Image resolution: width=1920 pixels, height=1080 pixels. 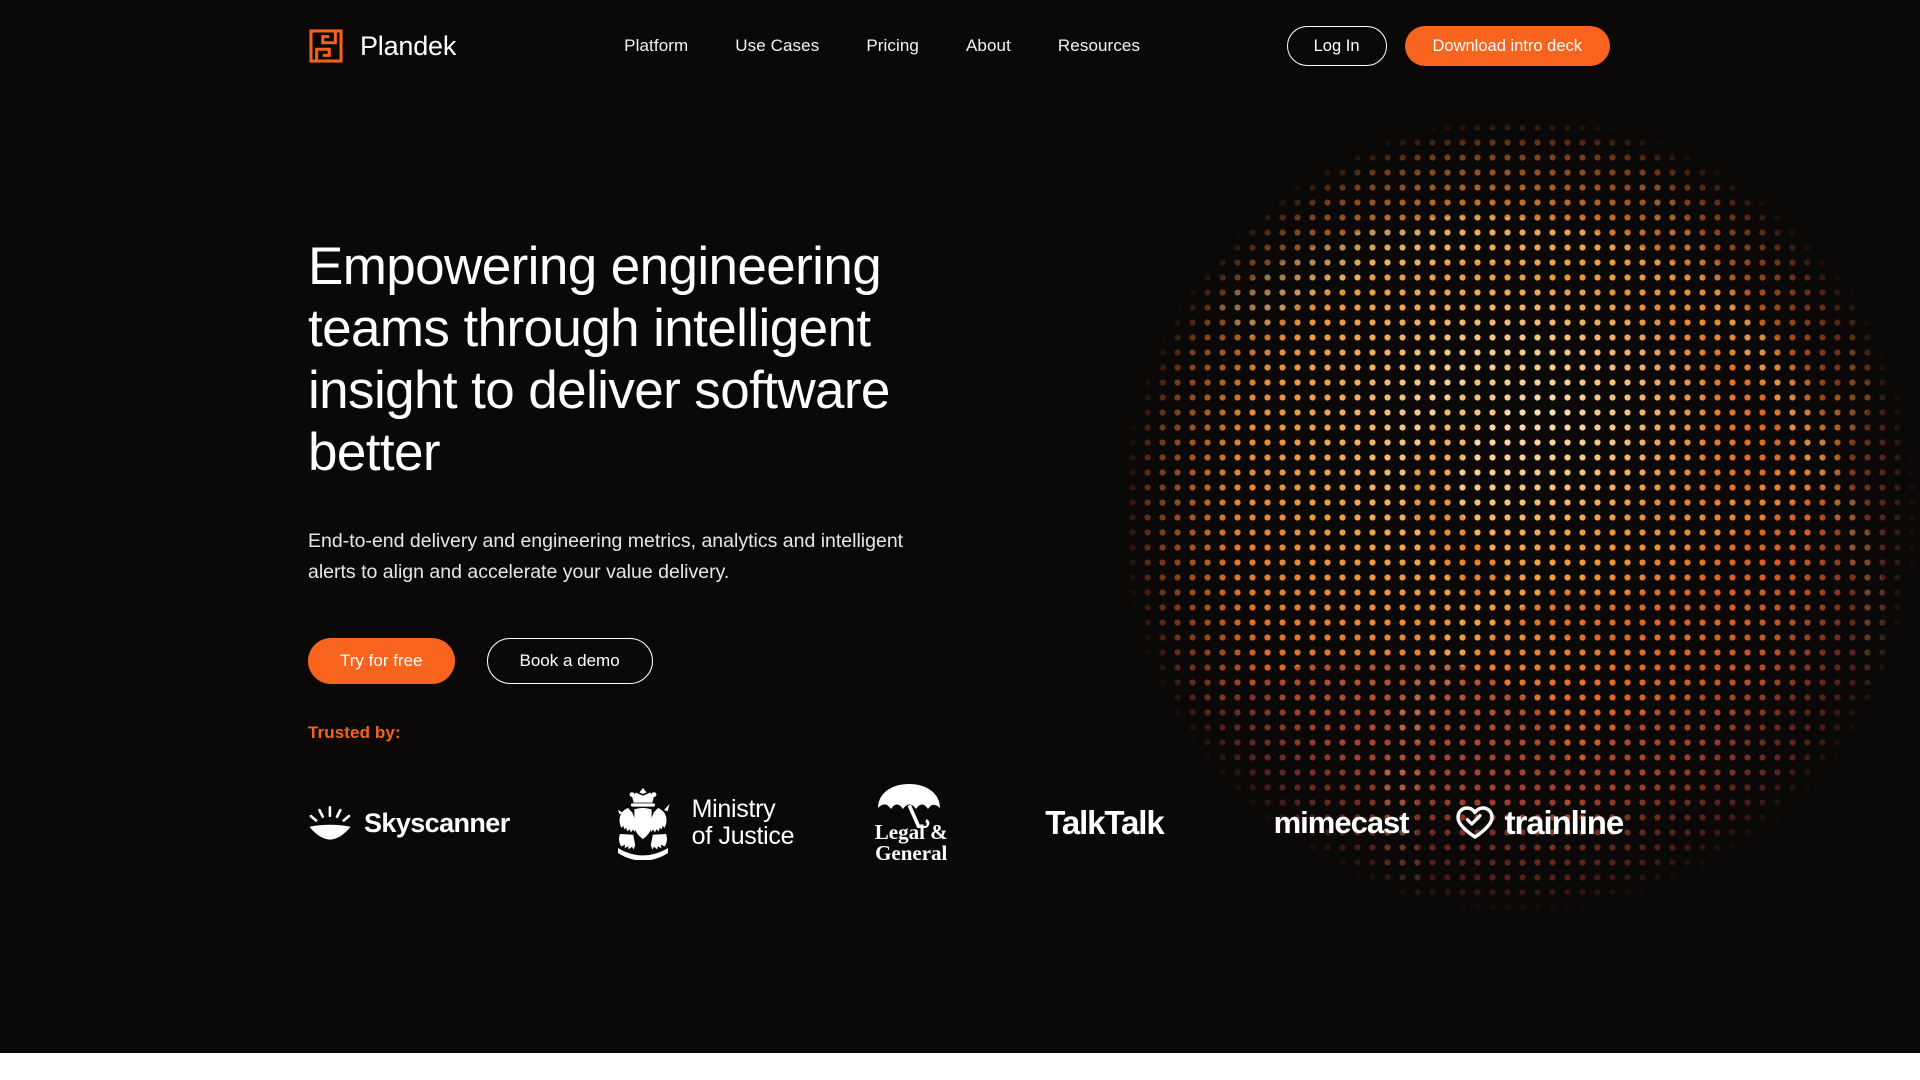 I want to click on talktalk-wordmark: TalkTalk, so click(x=1104, y=822).